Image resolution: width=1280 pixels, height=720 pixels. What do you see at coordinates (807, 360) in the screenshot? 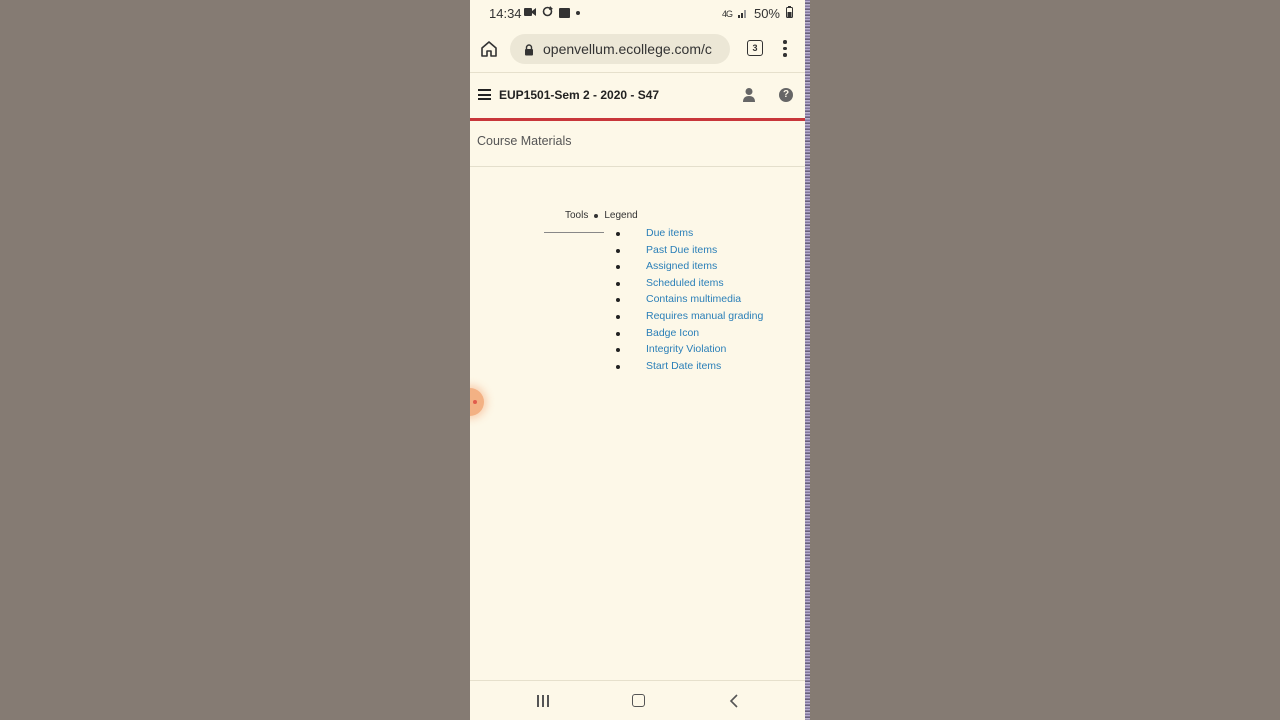
I see `screen-edge-artifact` at bounding box center [807, 360].